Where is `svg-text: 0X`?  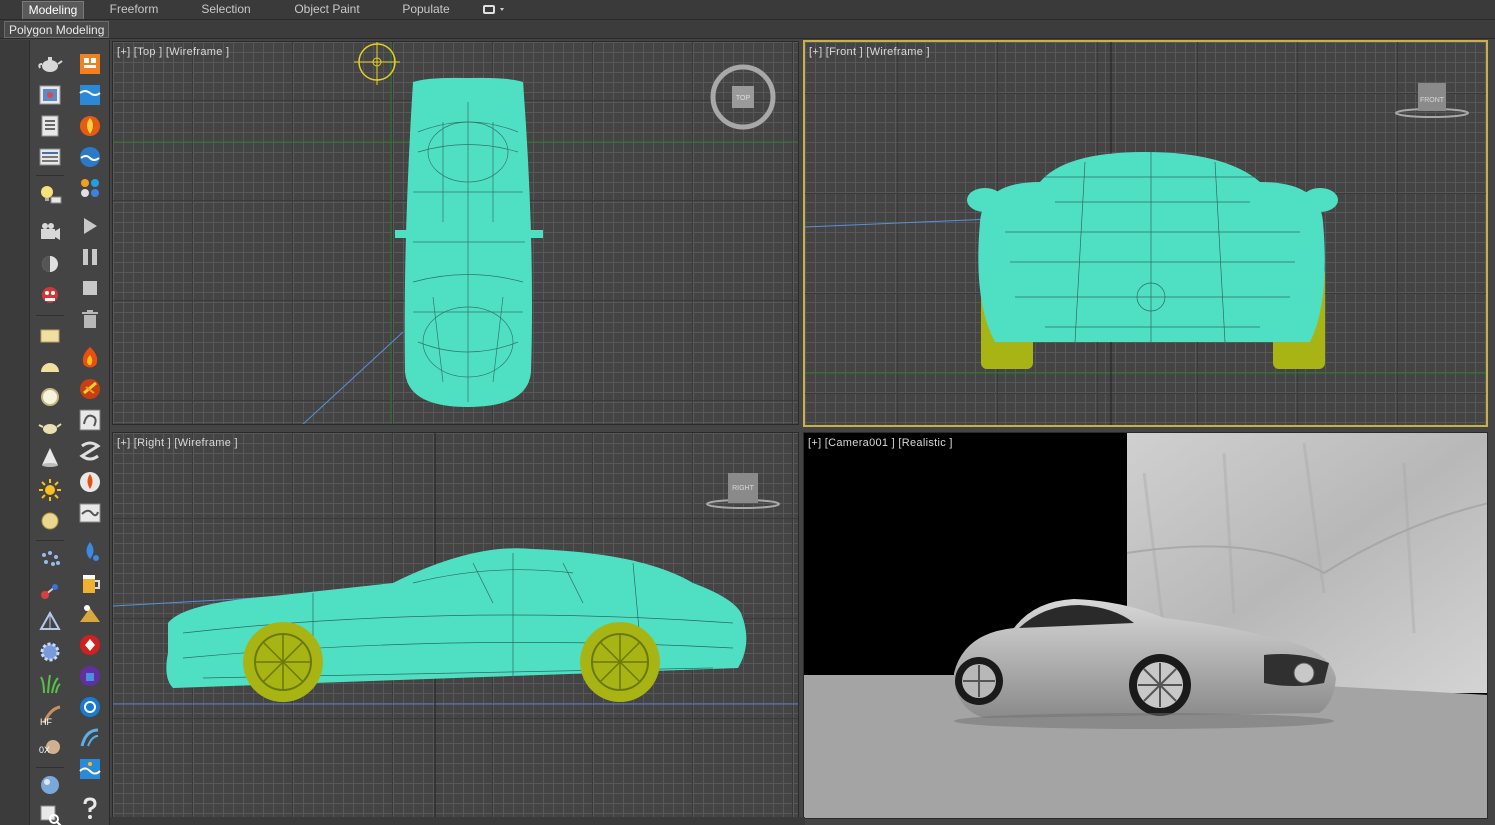
svg-text: 0X is located at coordinates (44, 750).